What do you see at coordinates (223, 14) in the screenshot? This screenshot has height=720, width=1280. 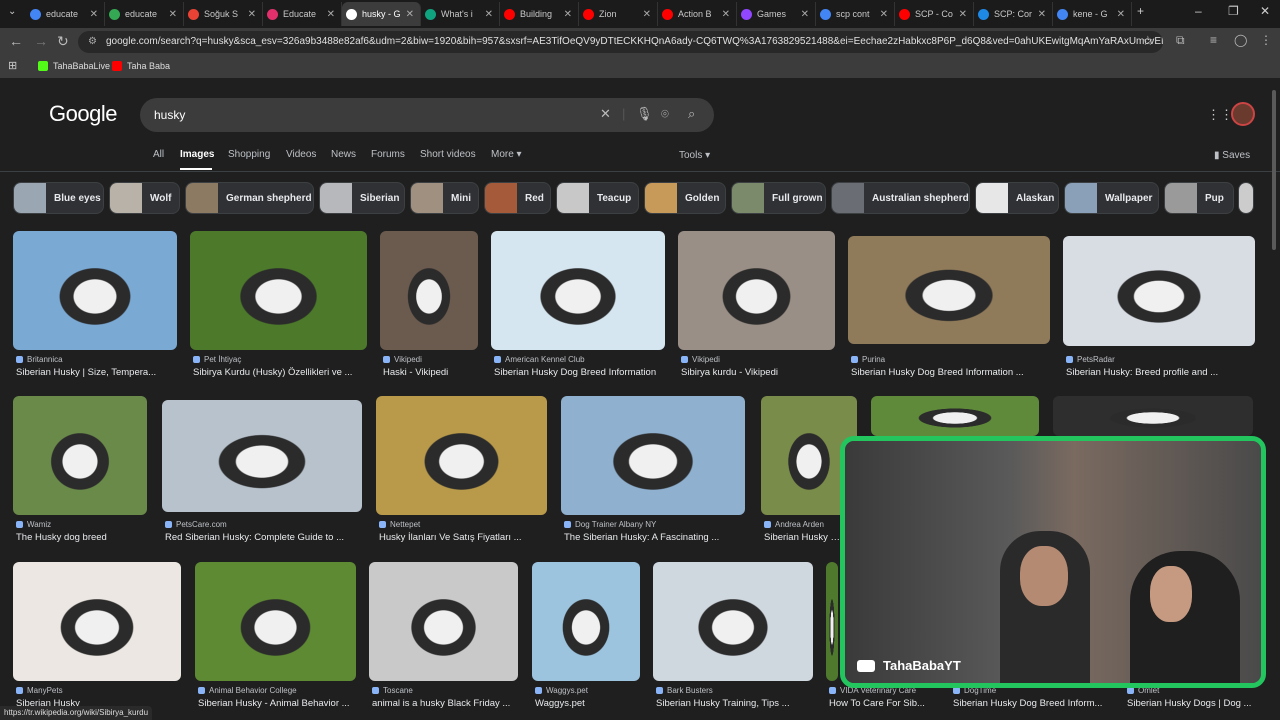 I see `browser-tab: Soğuk S ✕` at bounding box center [223, 14].